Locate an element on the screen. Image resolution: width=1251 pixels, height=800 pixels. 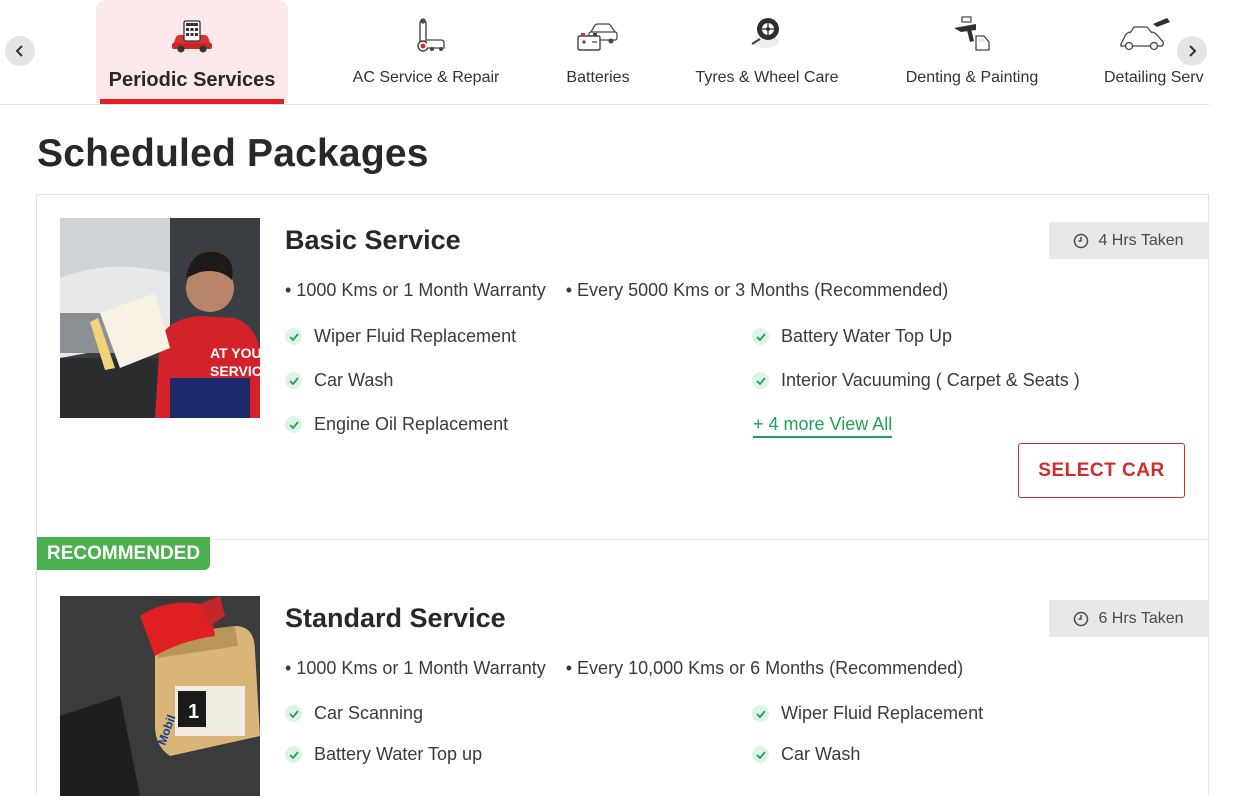
category-label: Tyres & Wheel Care is located at coordinates (767, 77).